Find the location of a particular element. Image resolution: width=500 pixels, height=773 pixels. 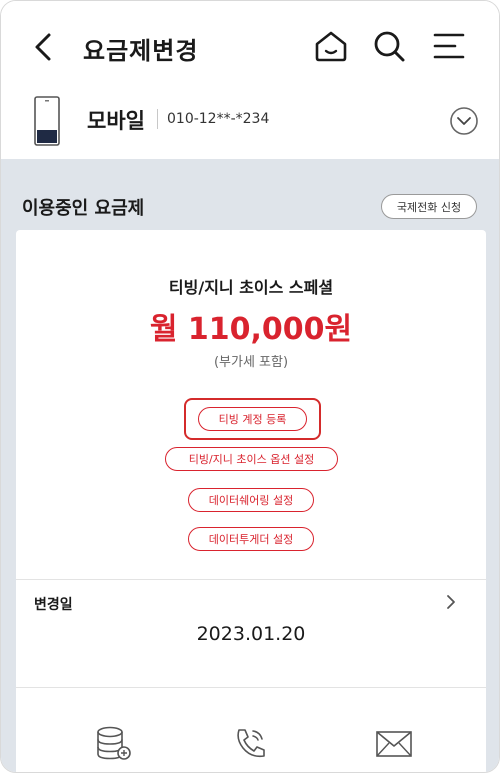

call-icon is located at coordinates (251, 743).